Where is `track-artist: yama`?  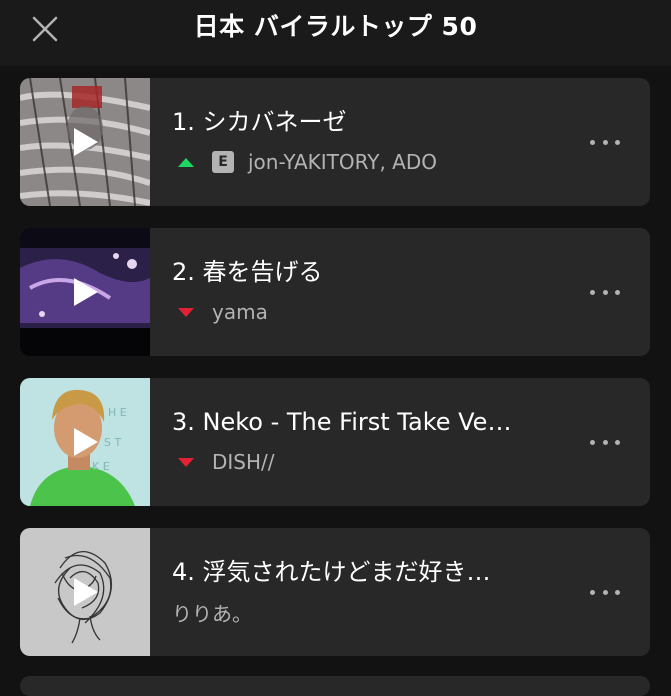
track-artist: yama is located at coordinates (240, 312).